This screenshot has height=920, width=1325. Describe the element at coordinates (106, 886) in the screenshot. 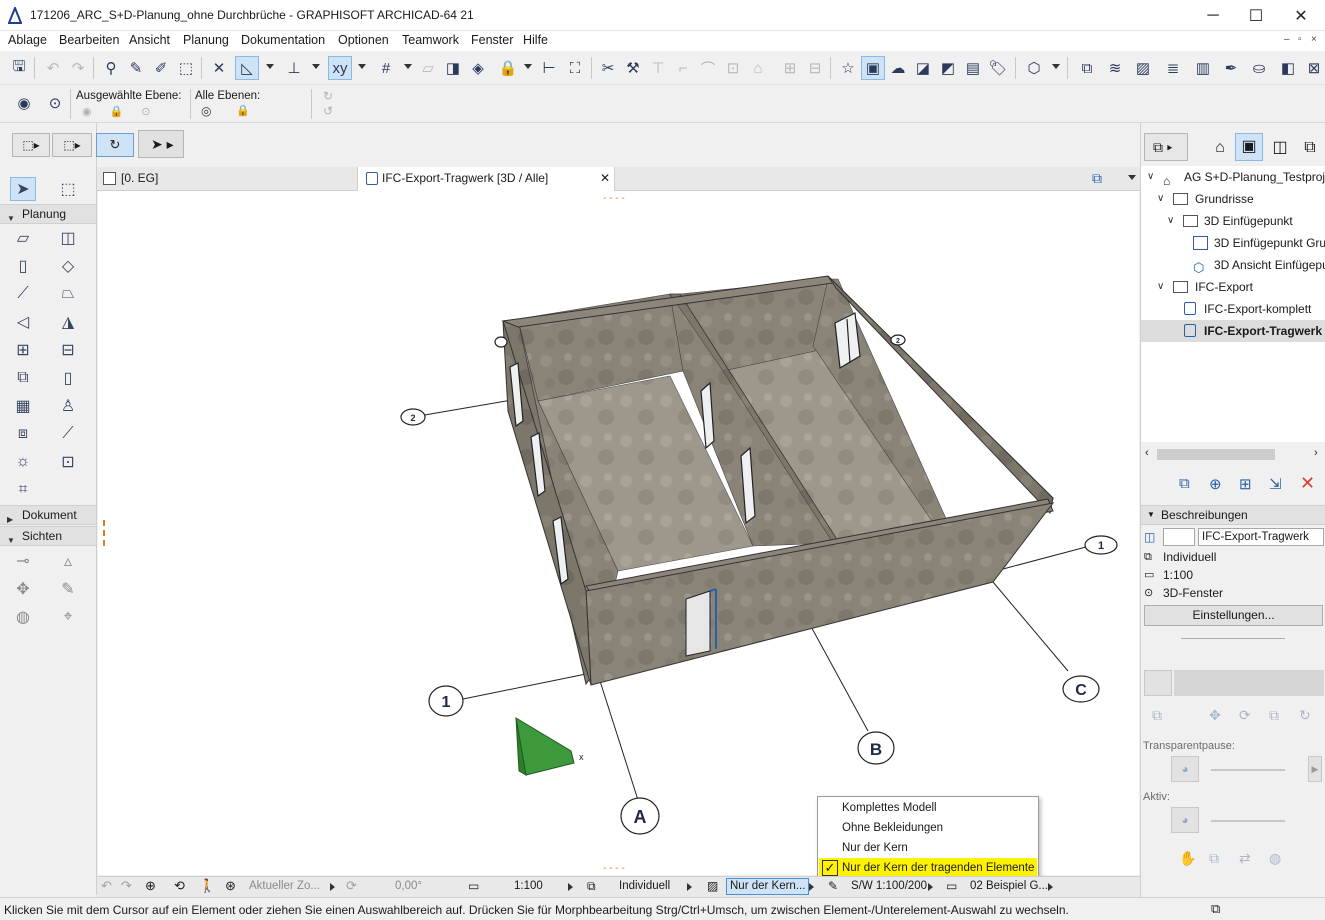

I see `zoom-undo-icon: ↶` at that location.